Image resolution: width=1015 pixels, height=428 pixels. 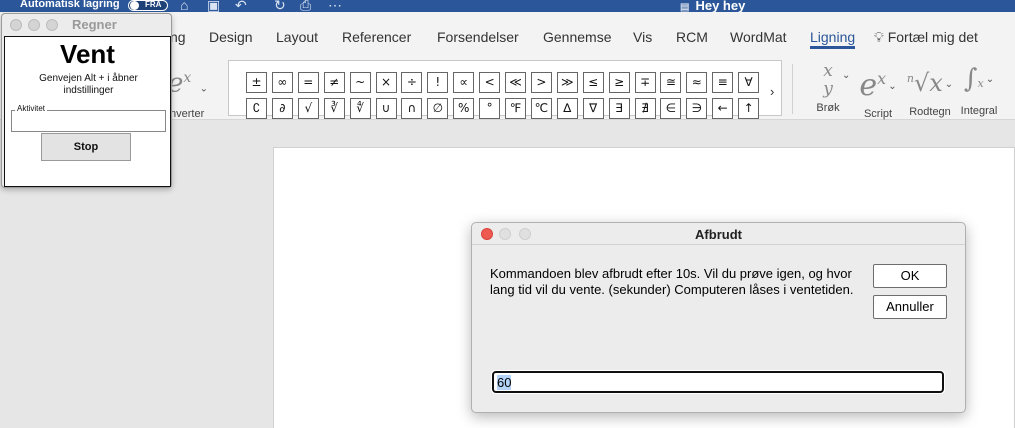 What do you see at coordinates (758, 37) in the screenshot?
I see `tab-wordmat: WordMat` at bounding box center [758, 37].